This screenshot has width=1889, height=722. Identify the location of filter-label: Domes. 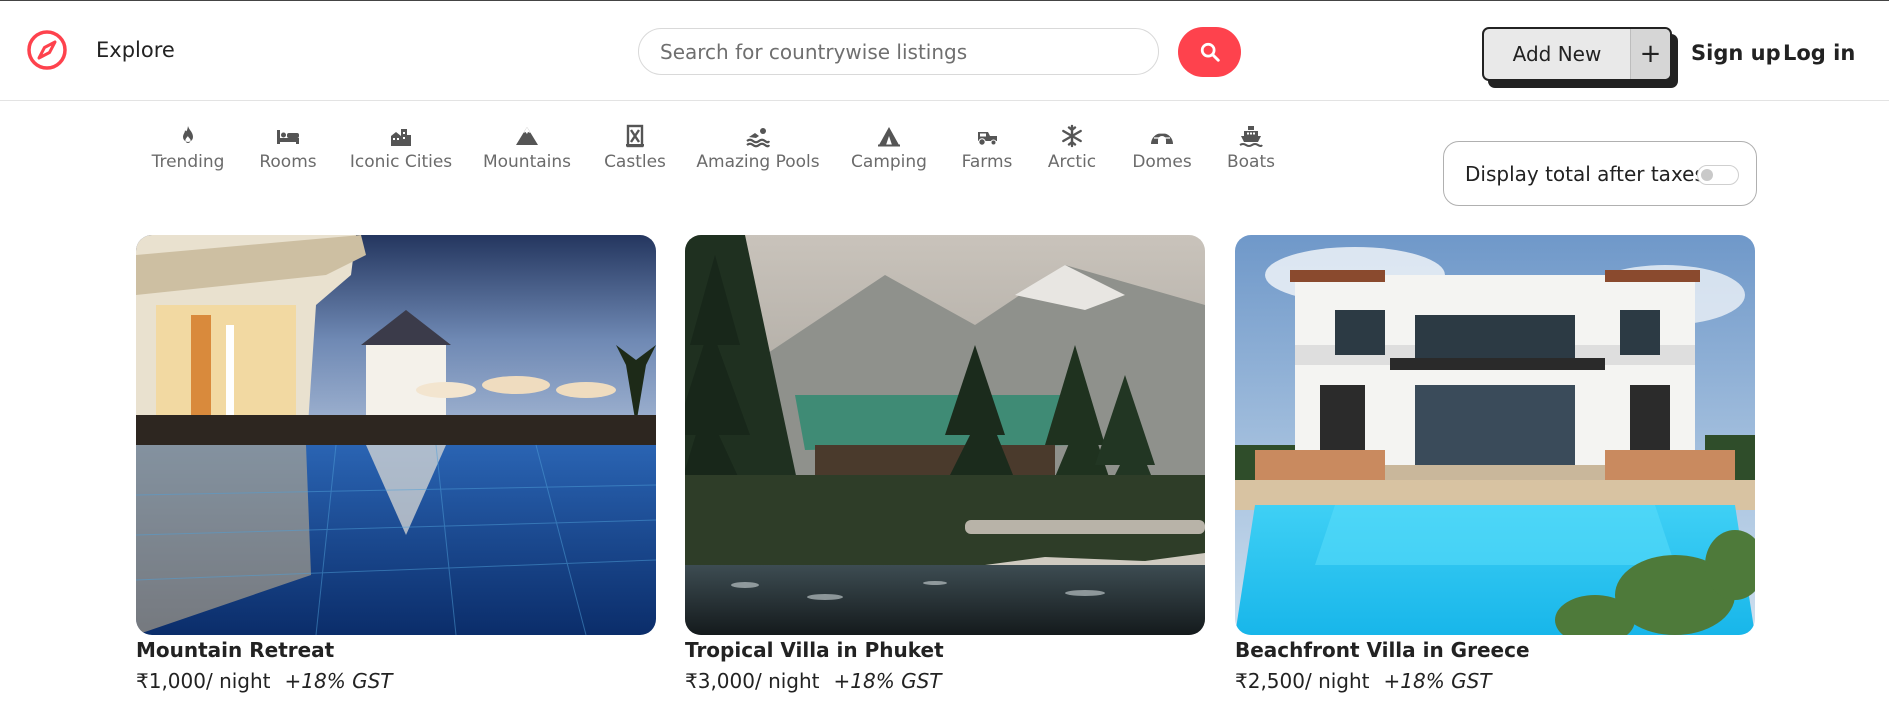
(1162, 162).